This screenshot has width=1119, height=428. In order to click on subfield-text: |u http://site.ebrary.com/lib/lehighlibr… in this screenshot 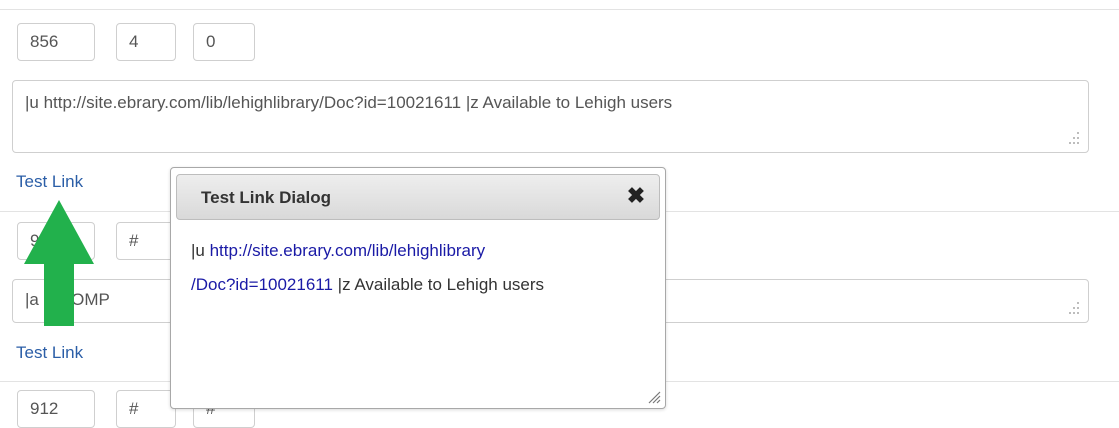, I will do `click(349, 102)`.